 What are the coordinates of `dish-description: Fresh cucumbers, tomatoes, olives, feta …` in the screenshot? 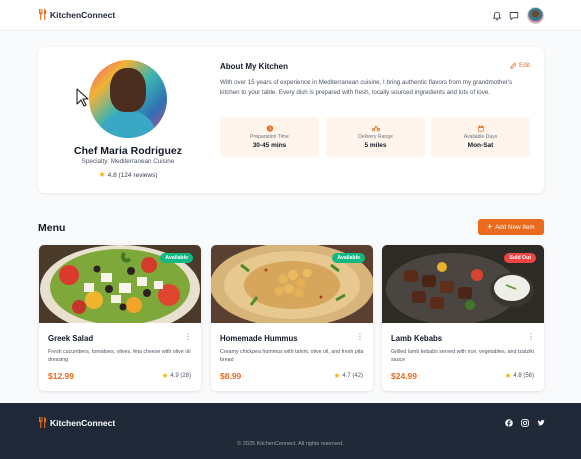 It's located at (119, 356).